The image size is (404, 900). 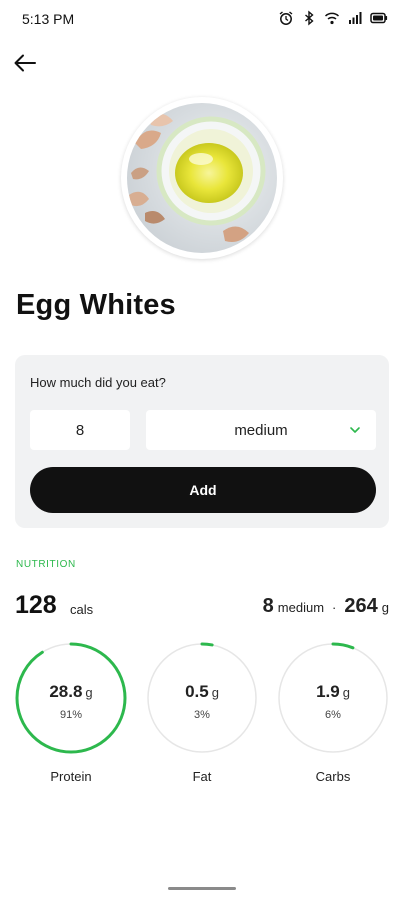 I want to click on calories-unit: cals, so click(x=82, y=609).